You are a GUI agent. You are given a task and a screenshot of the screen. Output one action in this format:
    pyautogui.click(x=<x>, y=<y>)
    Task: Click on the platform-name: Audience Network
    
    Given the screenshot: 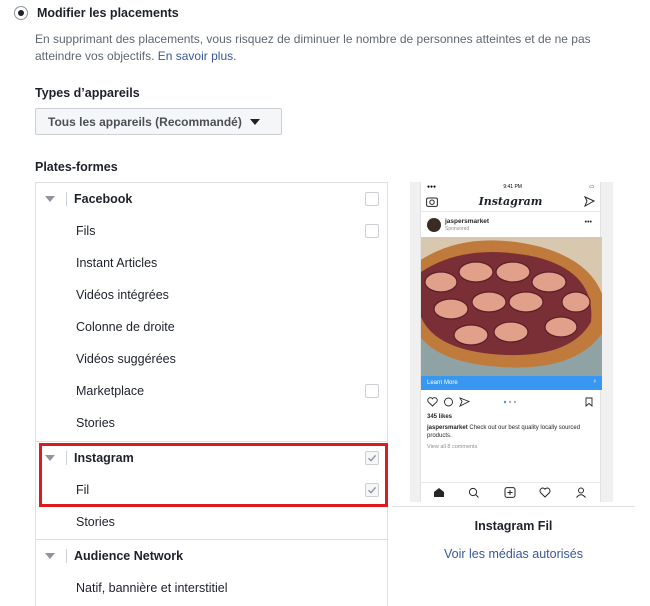 What is the action you would take?
    pyautogui.click(x=129, y=556)
    